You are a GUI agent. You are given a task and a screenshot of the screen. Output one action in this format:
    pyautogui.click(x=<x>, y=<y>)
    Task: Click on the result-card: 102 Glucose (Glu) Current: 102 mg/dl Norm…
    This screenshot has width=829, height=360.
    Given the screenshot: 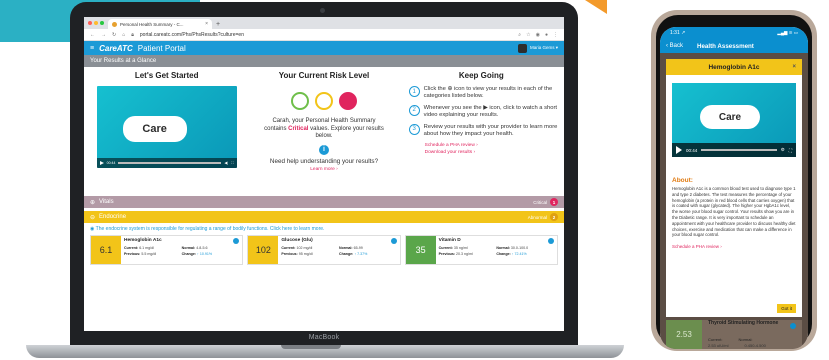 What is the action you would take?
    pyautogui.click(x=324, y=250)
    